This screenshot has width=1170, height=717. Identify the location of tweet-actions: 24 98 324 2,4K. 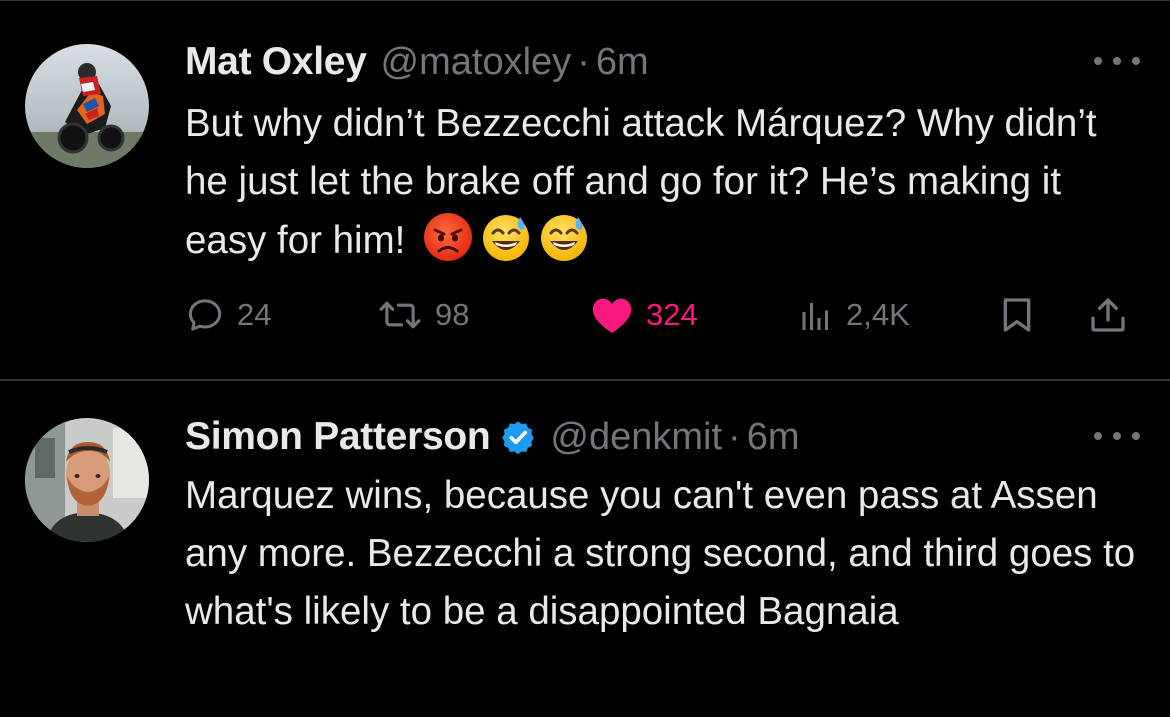
(665, 315).